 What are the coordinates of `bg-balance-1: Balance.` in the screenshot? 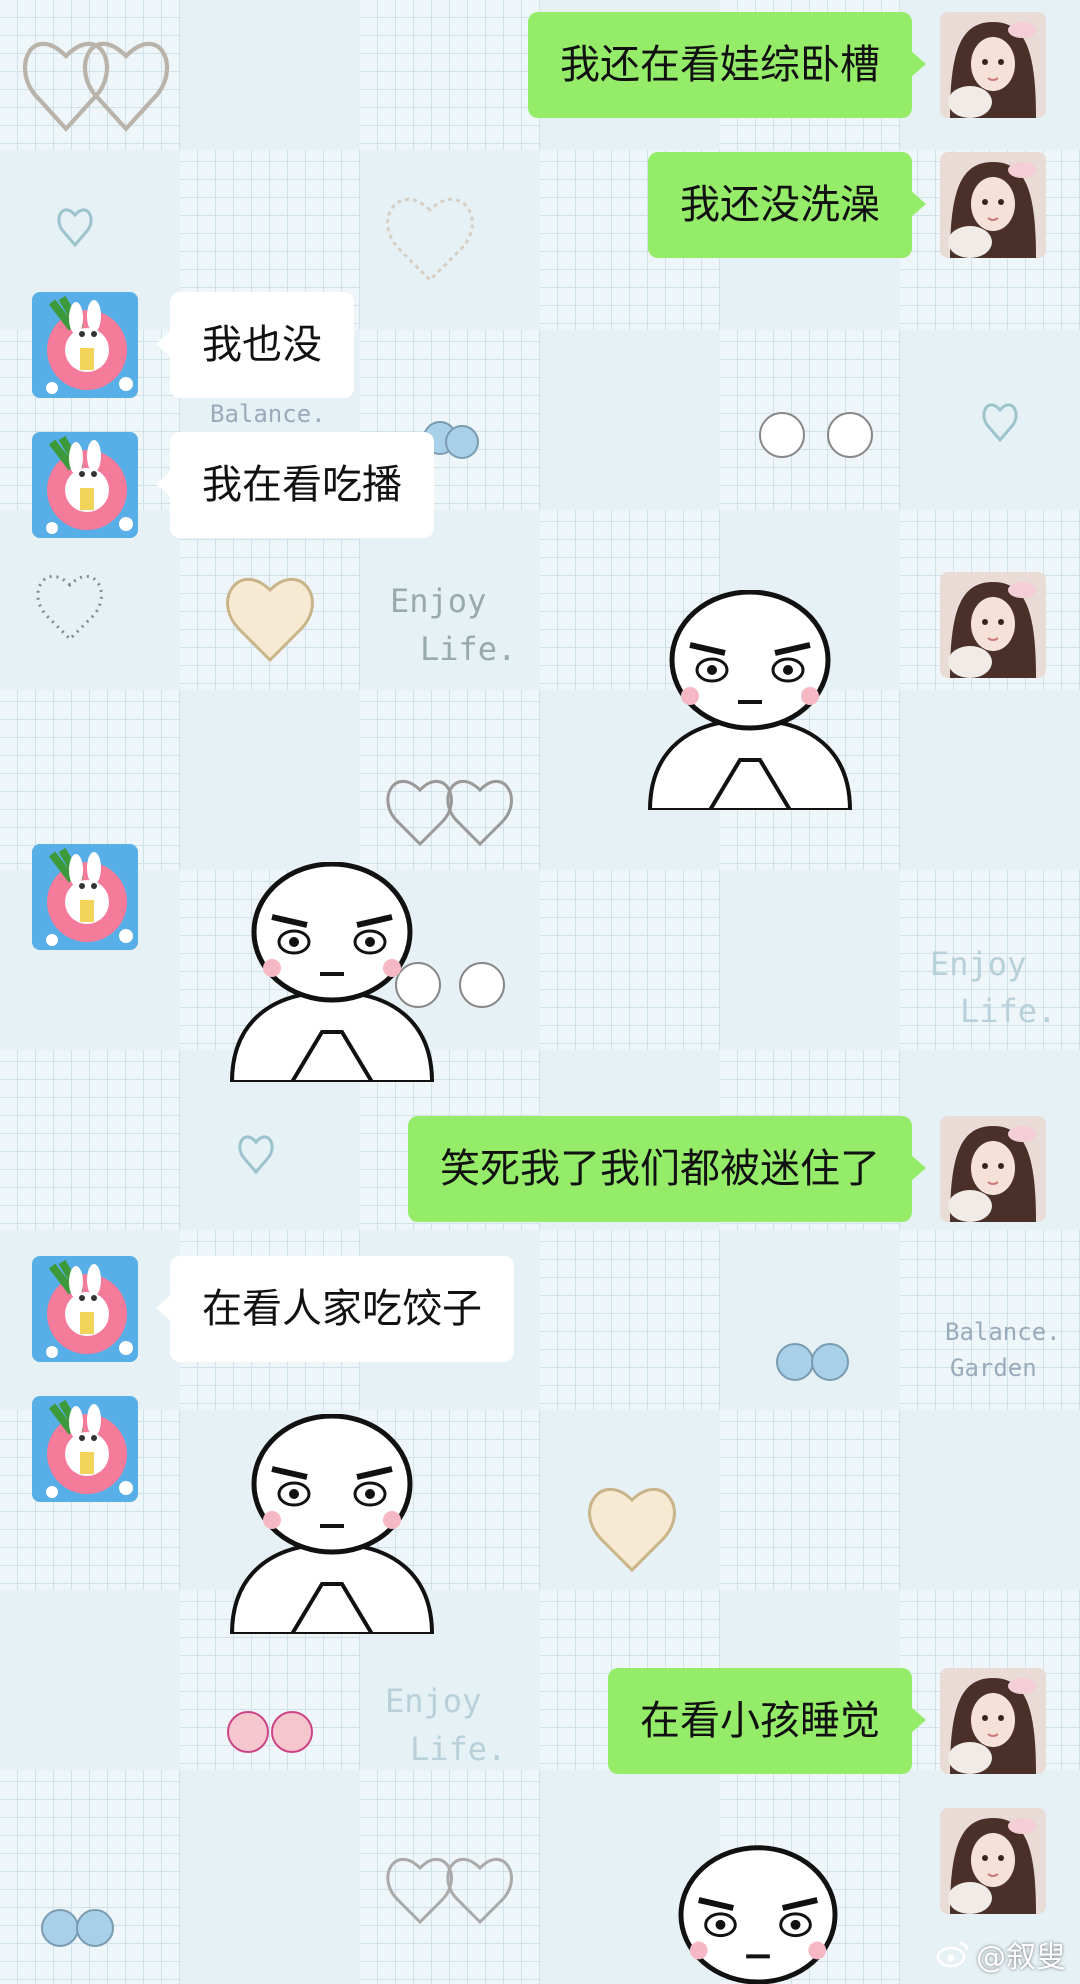 It's located at (268, 414).